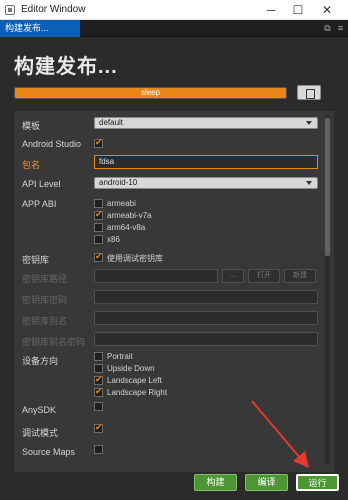 This screenshot has height=500, width=348. Describe the element at coordinates (53, 9) in the screenshot. I see `window-title: Editor Window` at that location.